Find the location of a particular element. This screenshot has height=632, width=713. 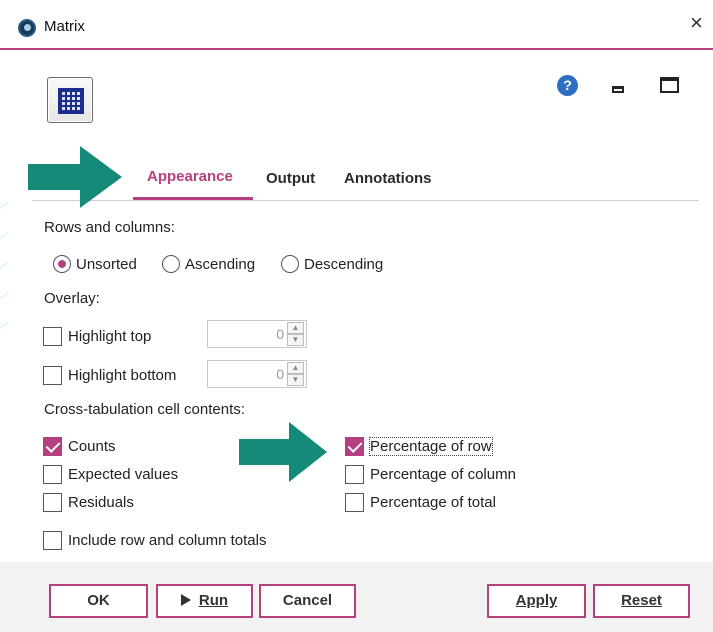

maximize-icon is located at coordinates (669, 85).